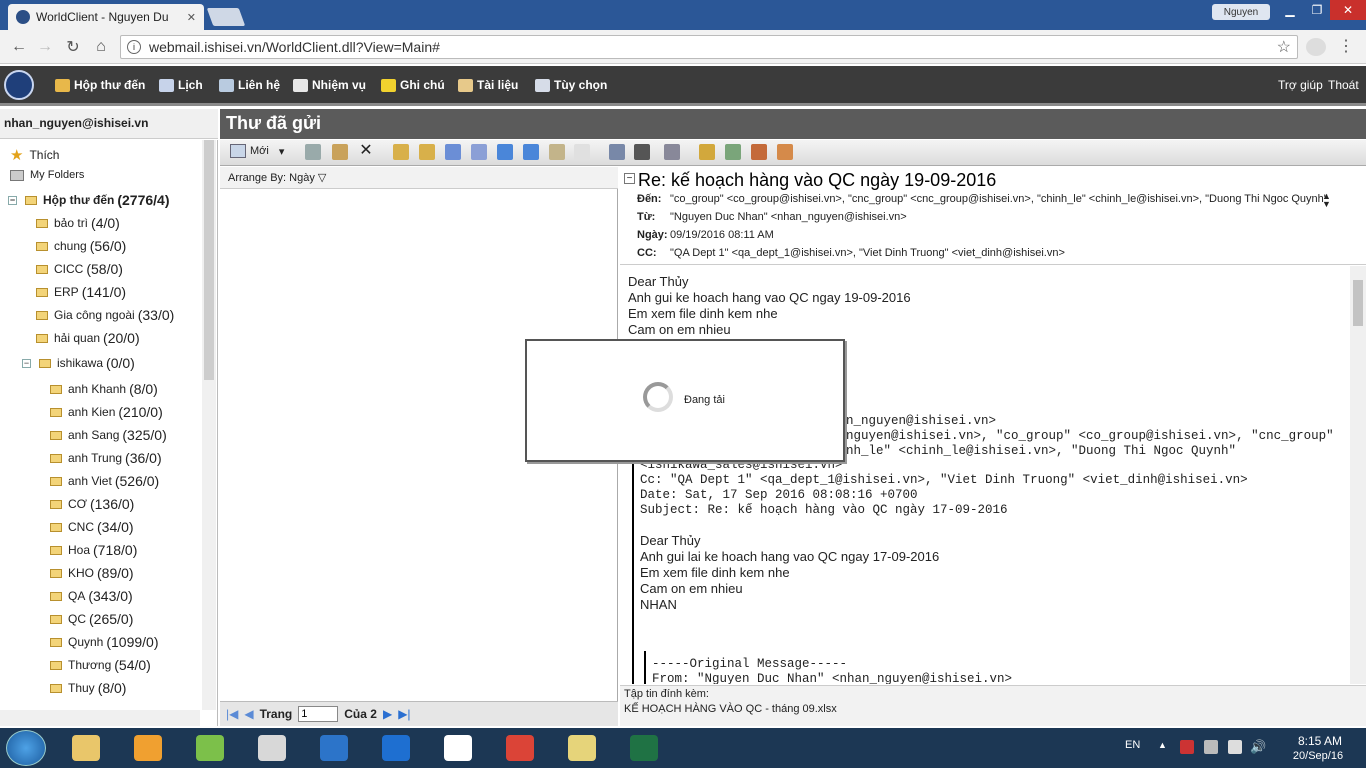 Image resolution: width=1366 pixels, height=768 pixels. Describe the element at coordinates (106, 458) in the screenshot. I see `subfolder-item: anh Trung (36/0)` at that location.